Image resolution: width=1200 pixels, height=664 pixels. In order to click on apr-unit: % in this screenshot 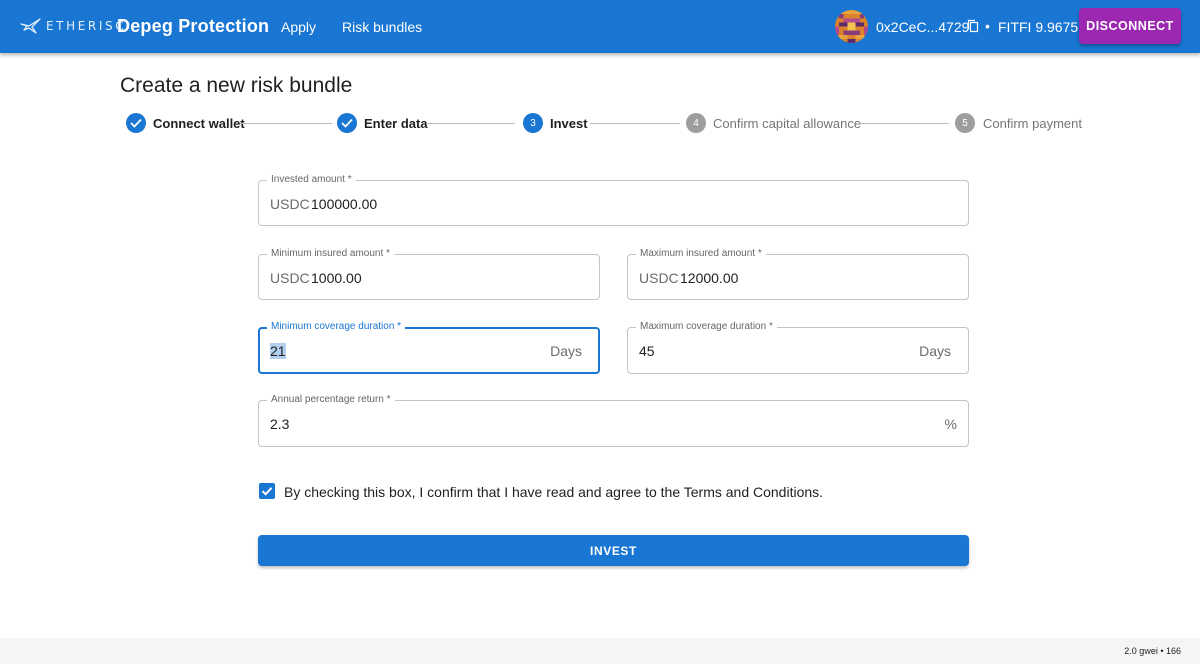, I will do `click(950, 424)`.